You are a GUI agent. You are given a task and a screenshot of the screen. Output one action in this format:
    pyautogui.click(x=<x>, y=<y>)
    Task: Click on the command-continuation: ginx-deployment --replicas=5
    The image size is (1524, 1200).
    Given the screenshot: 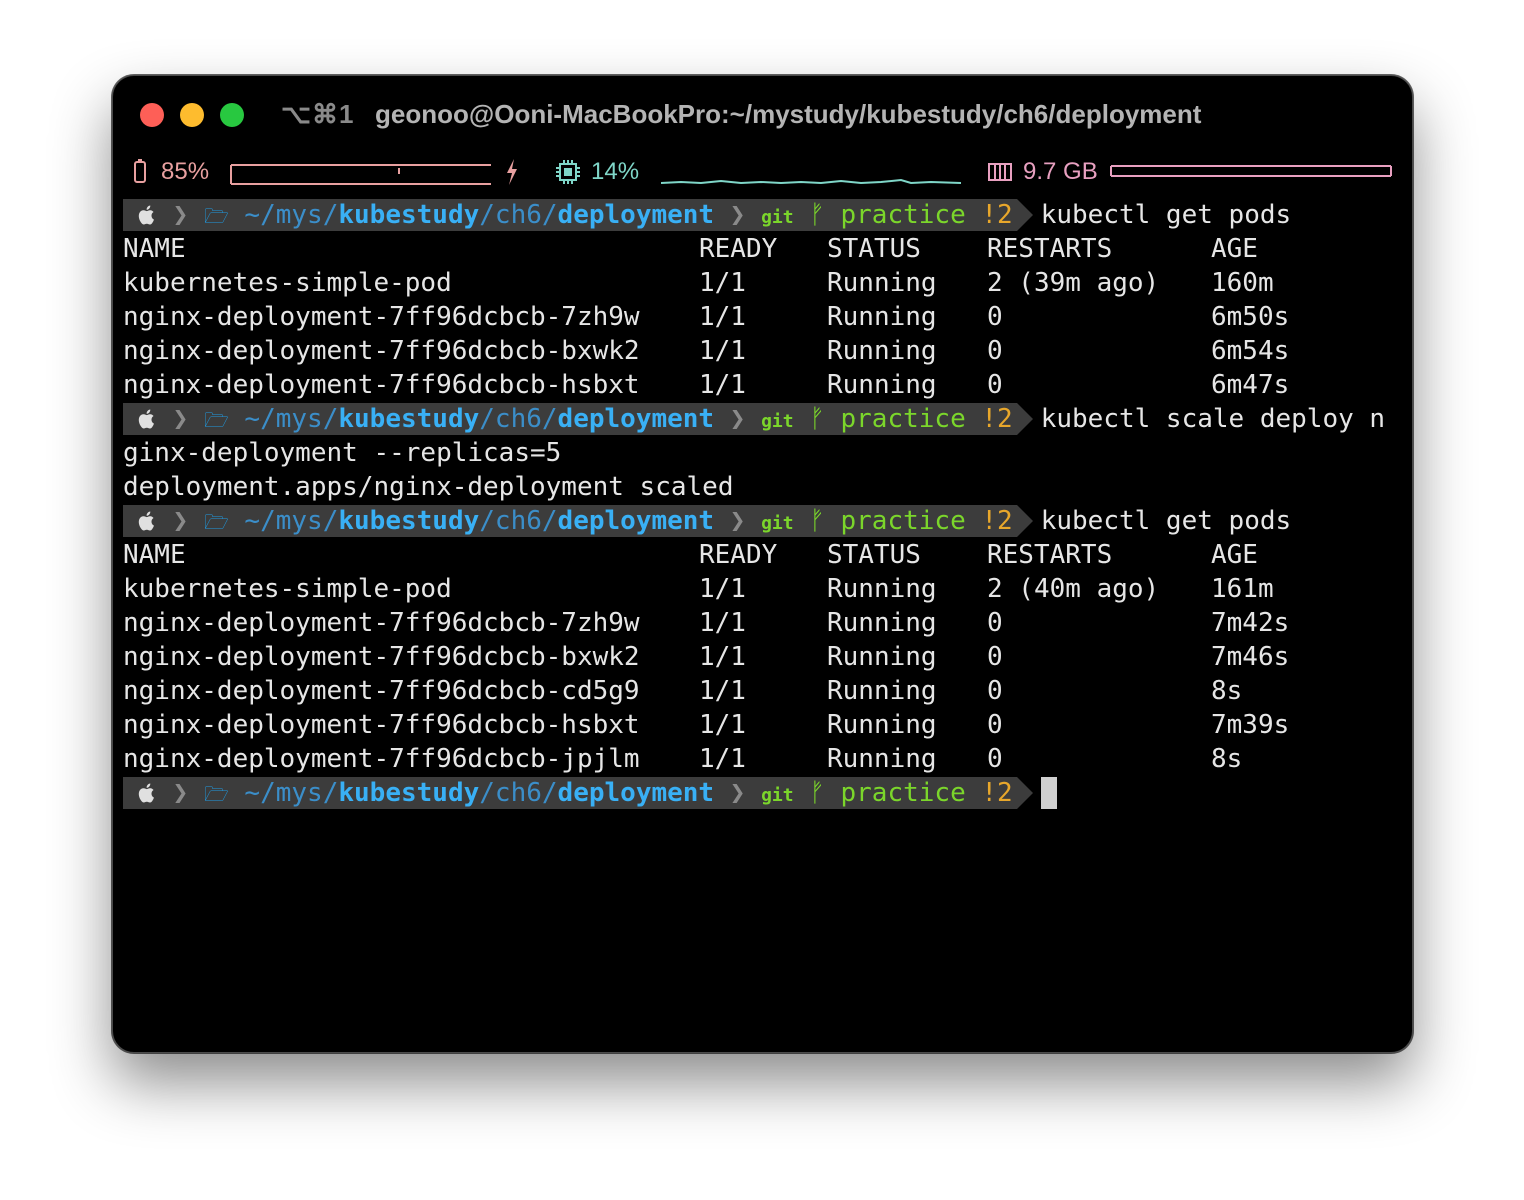 What is the action you would take?
    pyautogui.click(x=342, y=453)
    